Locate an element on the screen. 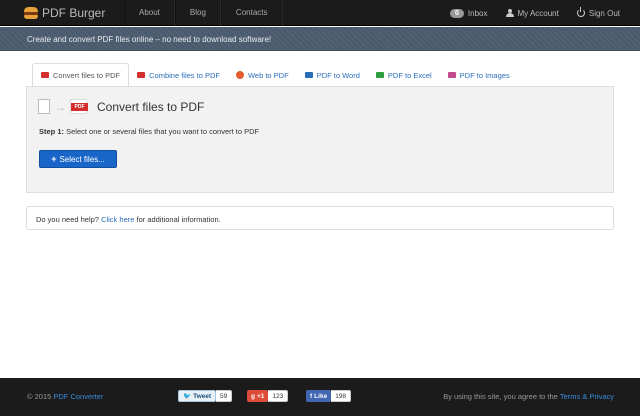 The width and height of the screenshot is (640, 416). arrow-right-icon: → is located at coordinates (60, 106).